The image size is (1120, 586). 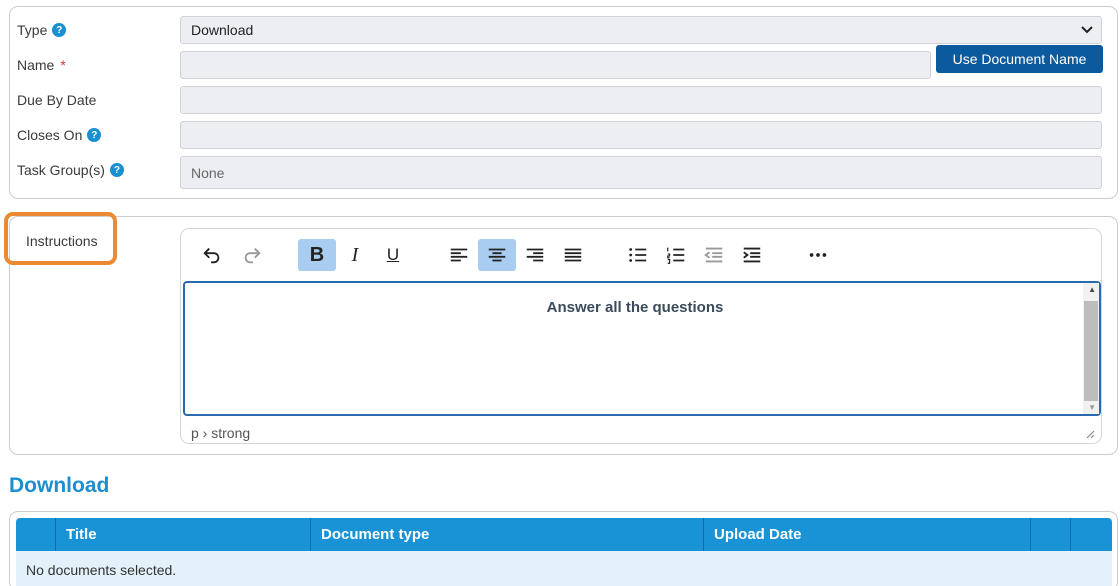 What do you see at coordinates (63, 65) in the screenshot?
I see `required-marker: *` at bounding box center [63, 65].